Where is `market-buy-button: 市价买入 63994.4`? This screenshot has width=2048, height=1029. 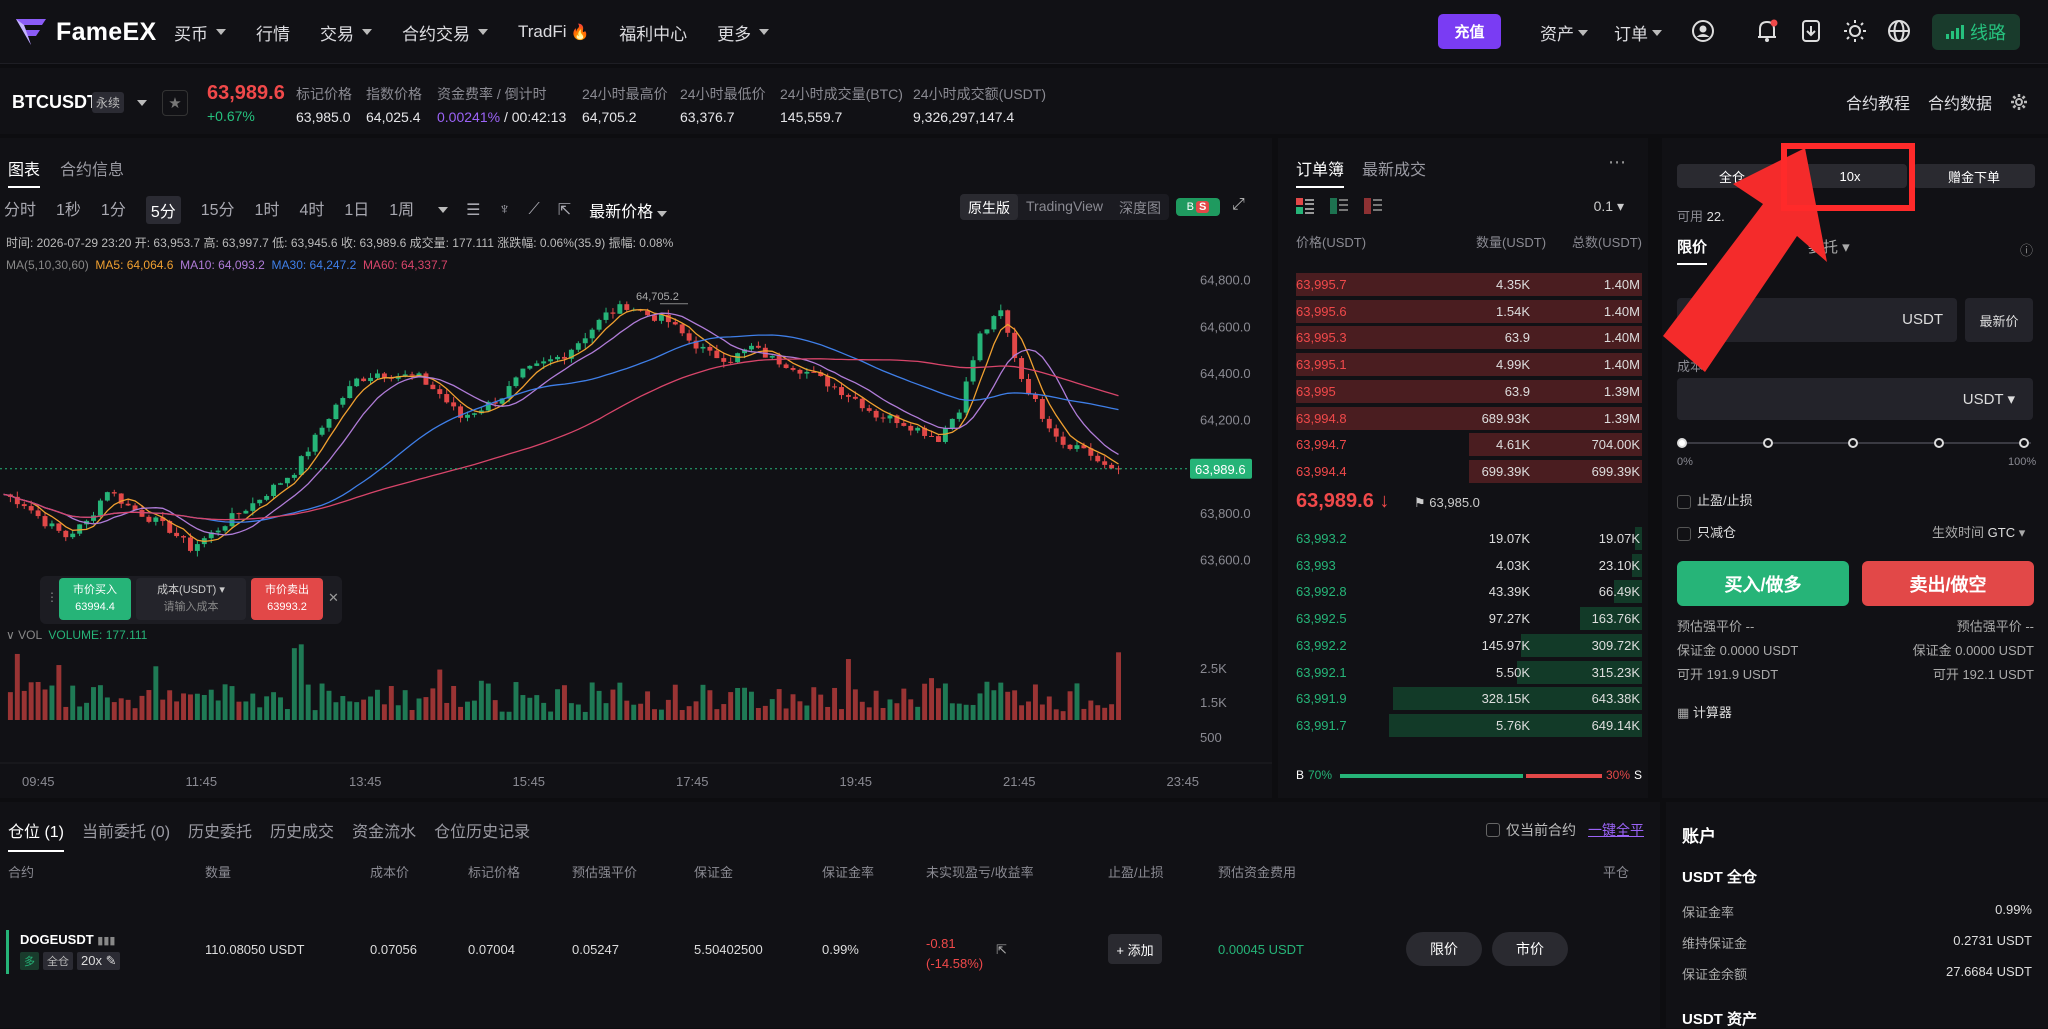
market-buy-button: 市价买入 63994.4 is located at coordinates (95, 599).